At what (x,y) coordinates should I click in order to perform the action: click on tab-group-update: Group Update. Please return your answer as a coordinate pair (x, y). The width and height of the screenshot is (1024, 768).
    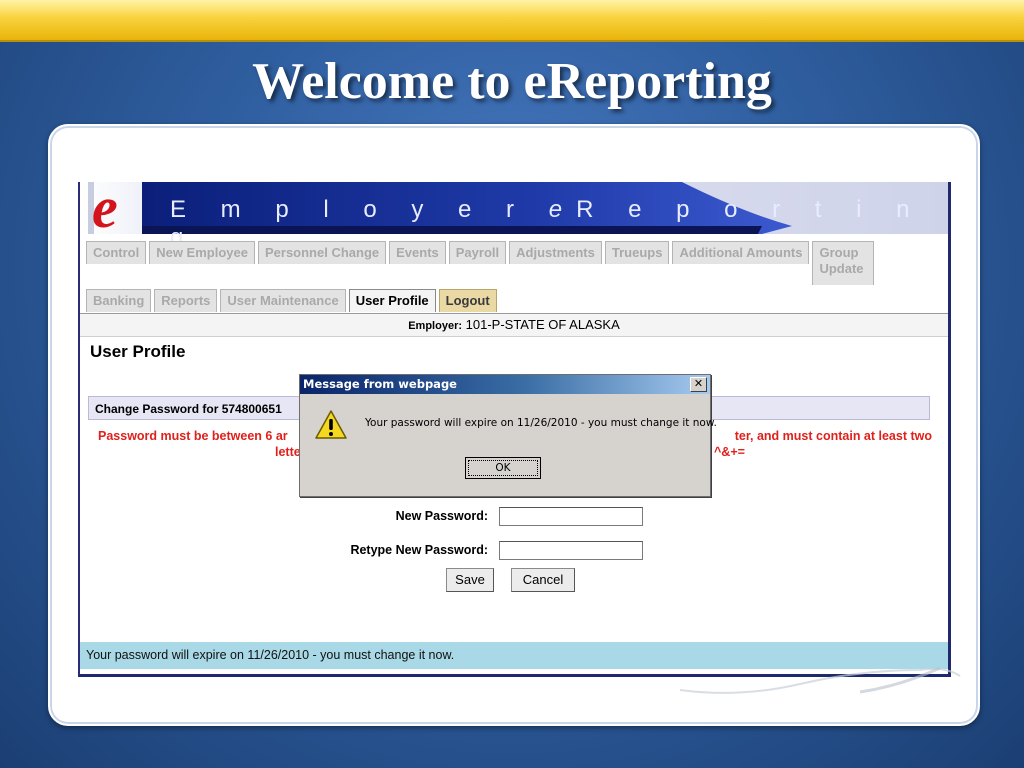
    Looking at the image, I should click on (843, 263).